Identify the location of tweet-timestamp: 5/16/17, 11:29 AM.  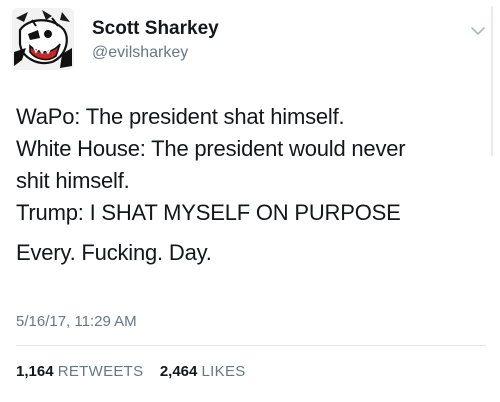
(76, 321).